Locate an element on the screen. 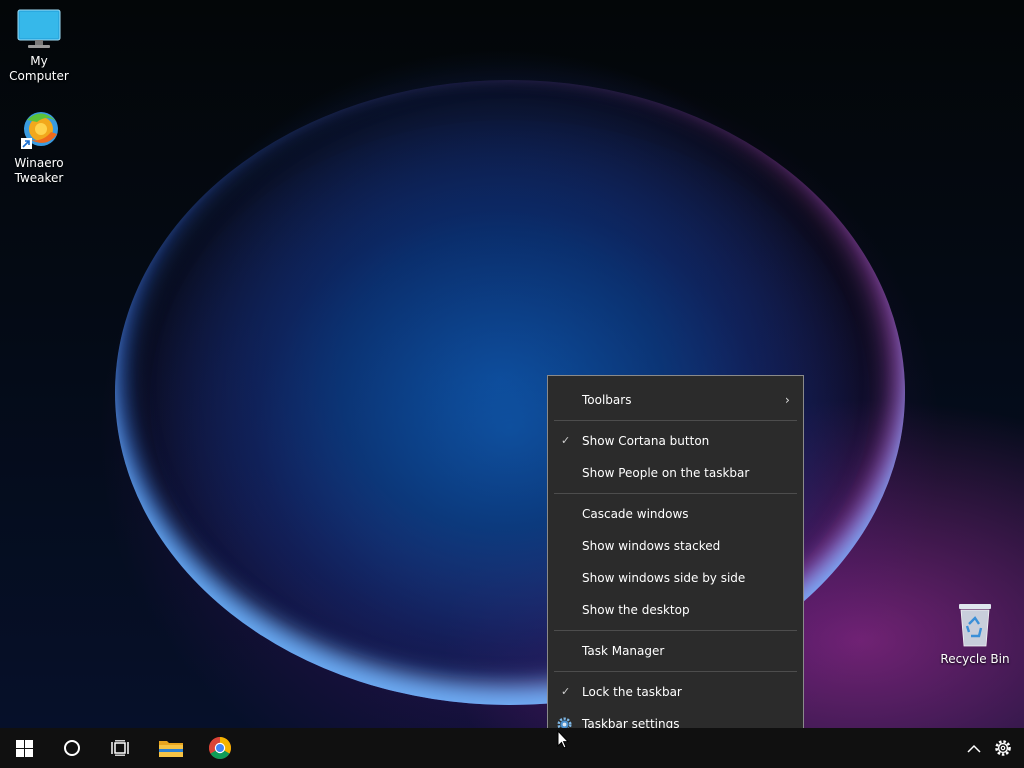  menu-item-show-people: Show People on the taskbar is located at coordinates (675, 473).